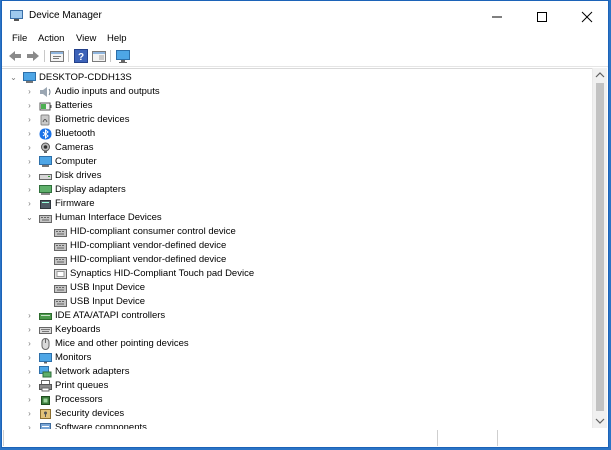  I want to click on tree-device-item: HID-compliant consumer control device, so click(292, 232).